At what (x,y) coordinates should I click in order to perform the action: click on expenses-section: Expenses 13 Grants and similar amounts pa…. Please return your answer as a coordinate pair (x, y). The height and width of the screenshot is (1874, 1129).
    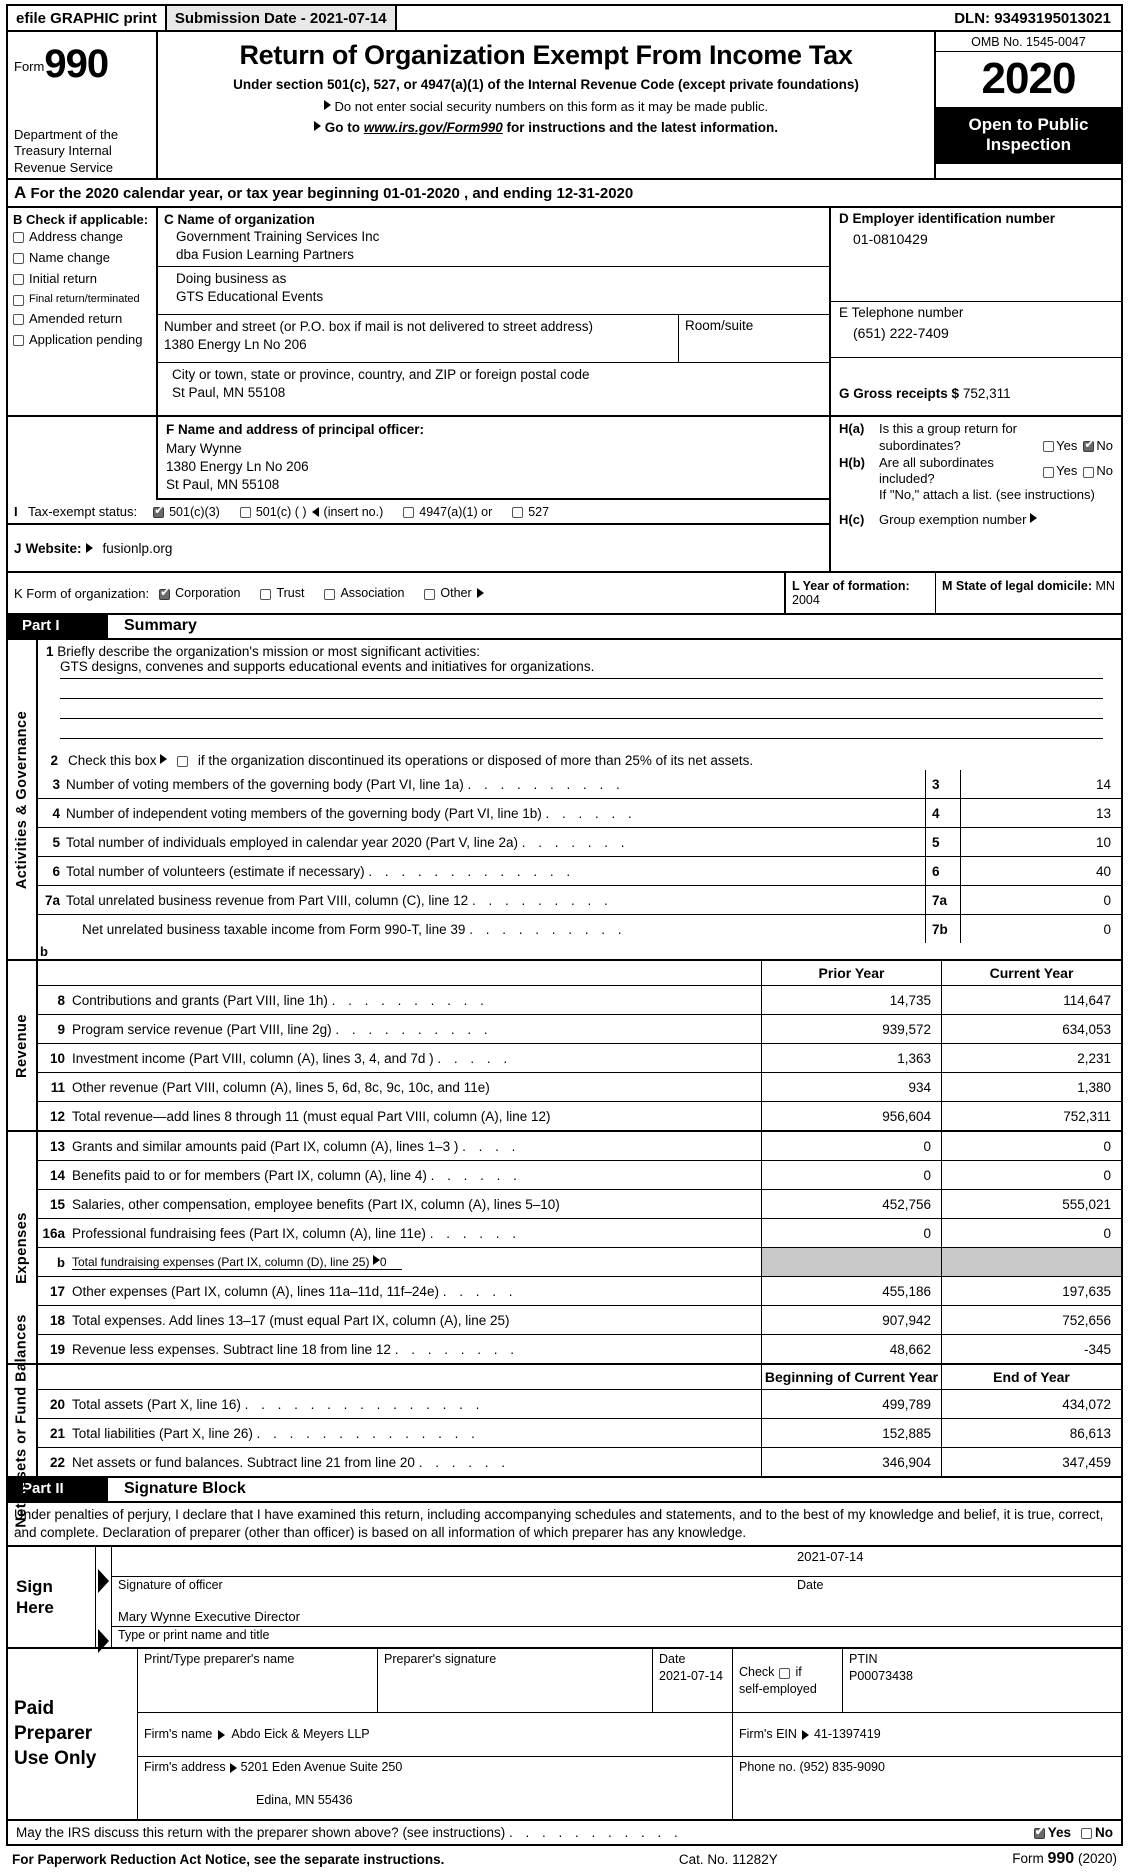
    Looking at the image, I should click on (564, 1249).